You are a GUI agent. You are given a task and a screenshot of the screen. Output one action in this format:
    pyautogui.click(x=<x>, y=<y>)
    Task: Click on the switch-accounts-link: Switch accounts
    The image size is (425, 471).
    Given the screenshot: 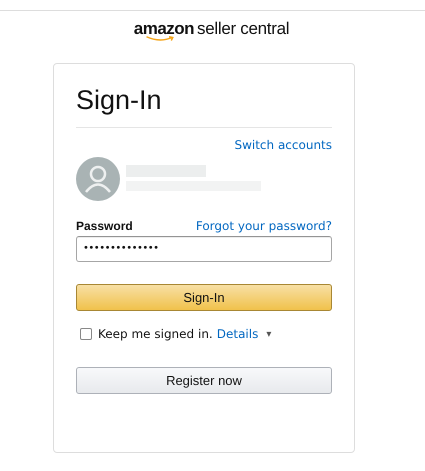 What is the action you would take?
    pyautogui.click(x=283, y=145)
    